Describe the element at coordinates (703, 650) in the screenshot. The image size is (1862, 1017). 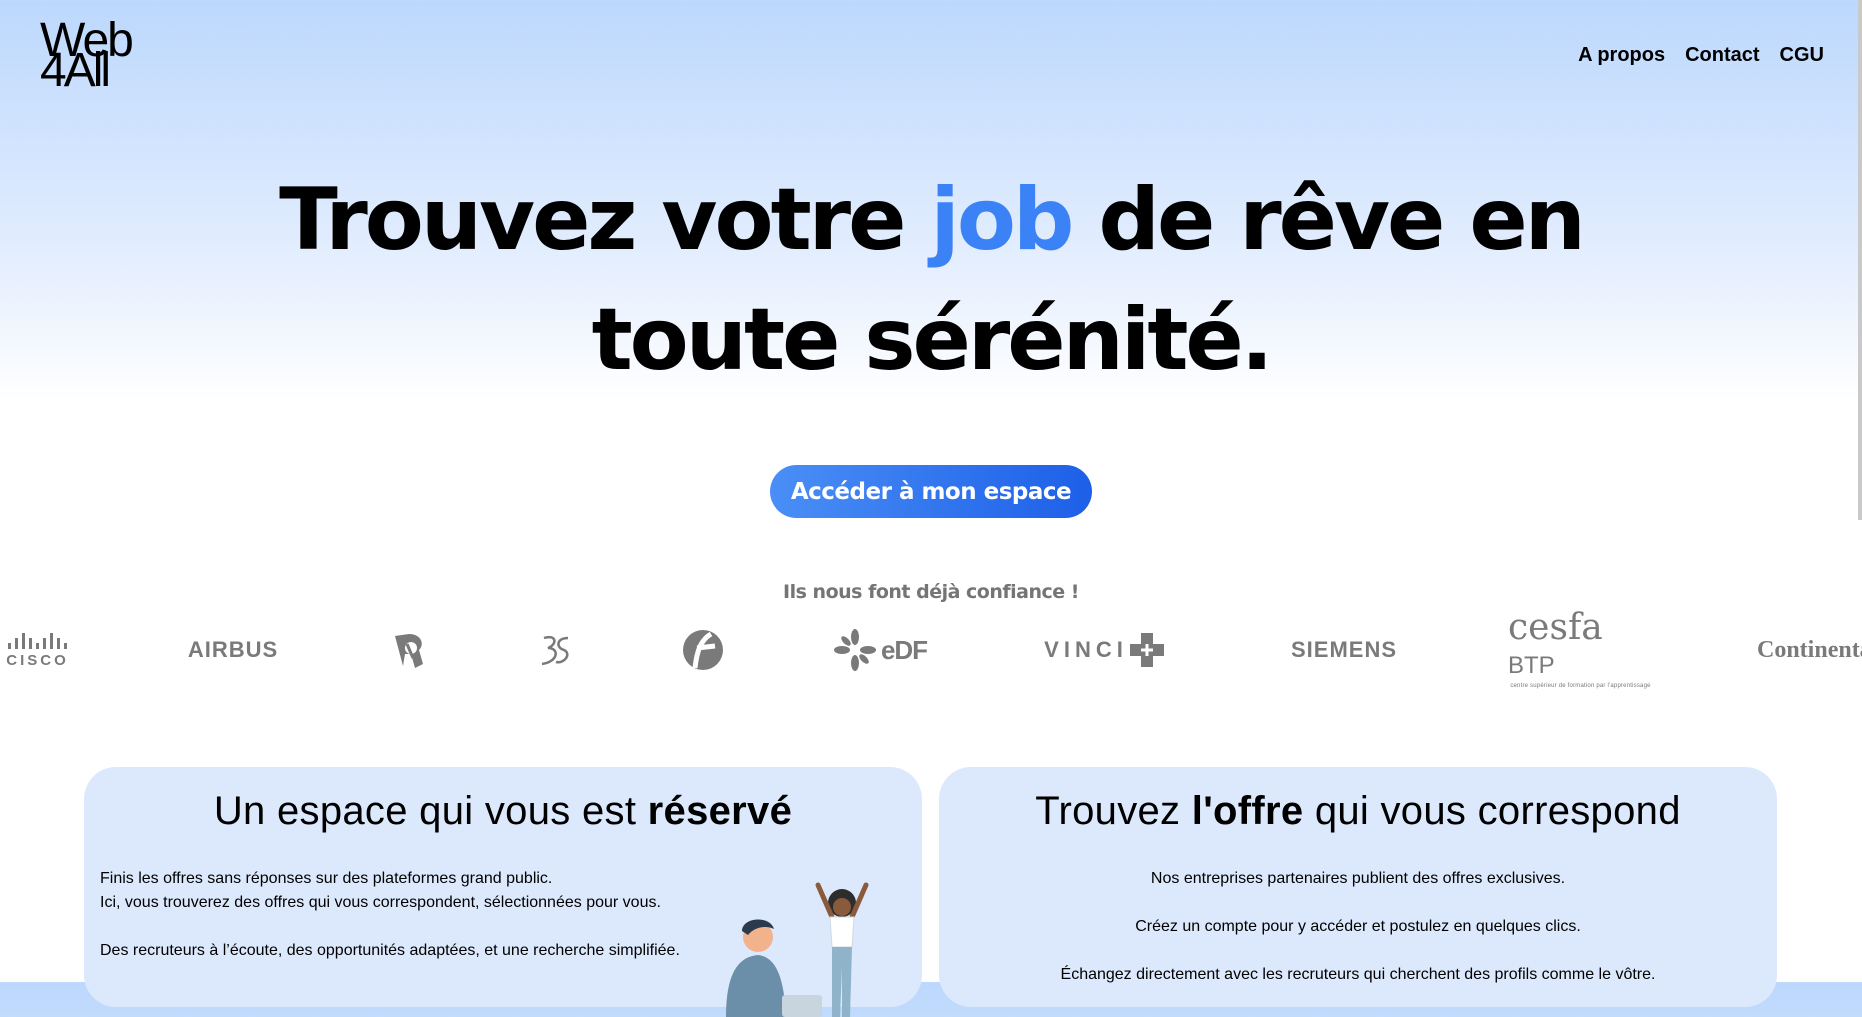
I see `orbit-globe-icon` at that location.